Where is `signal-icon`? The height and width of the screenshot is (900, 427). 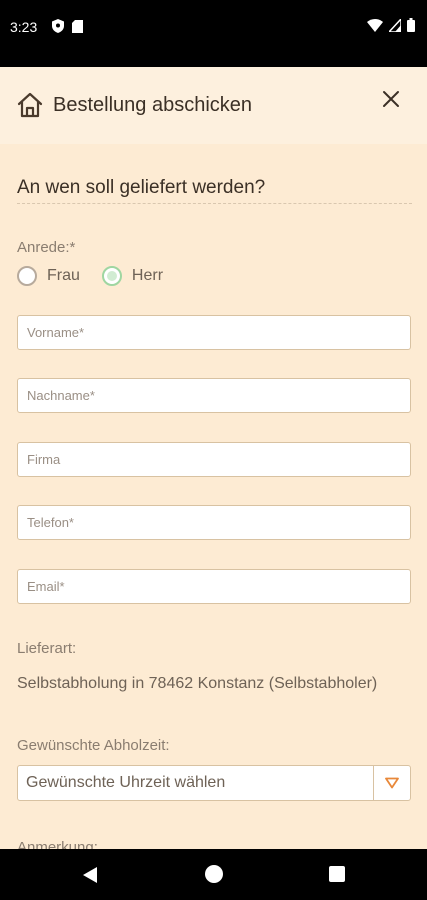 signal-icon is located at coordinates (395, 25).